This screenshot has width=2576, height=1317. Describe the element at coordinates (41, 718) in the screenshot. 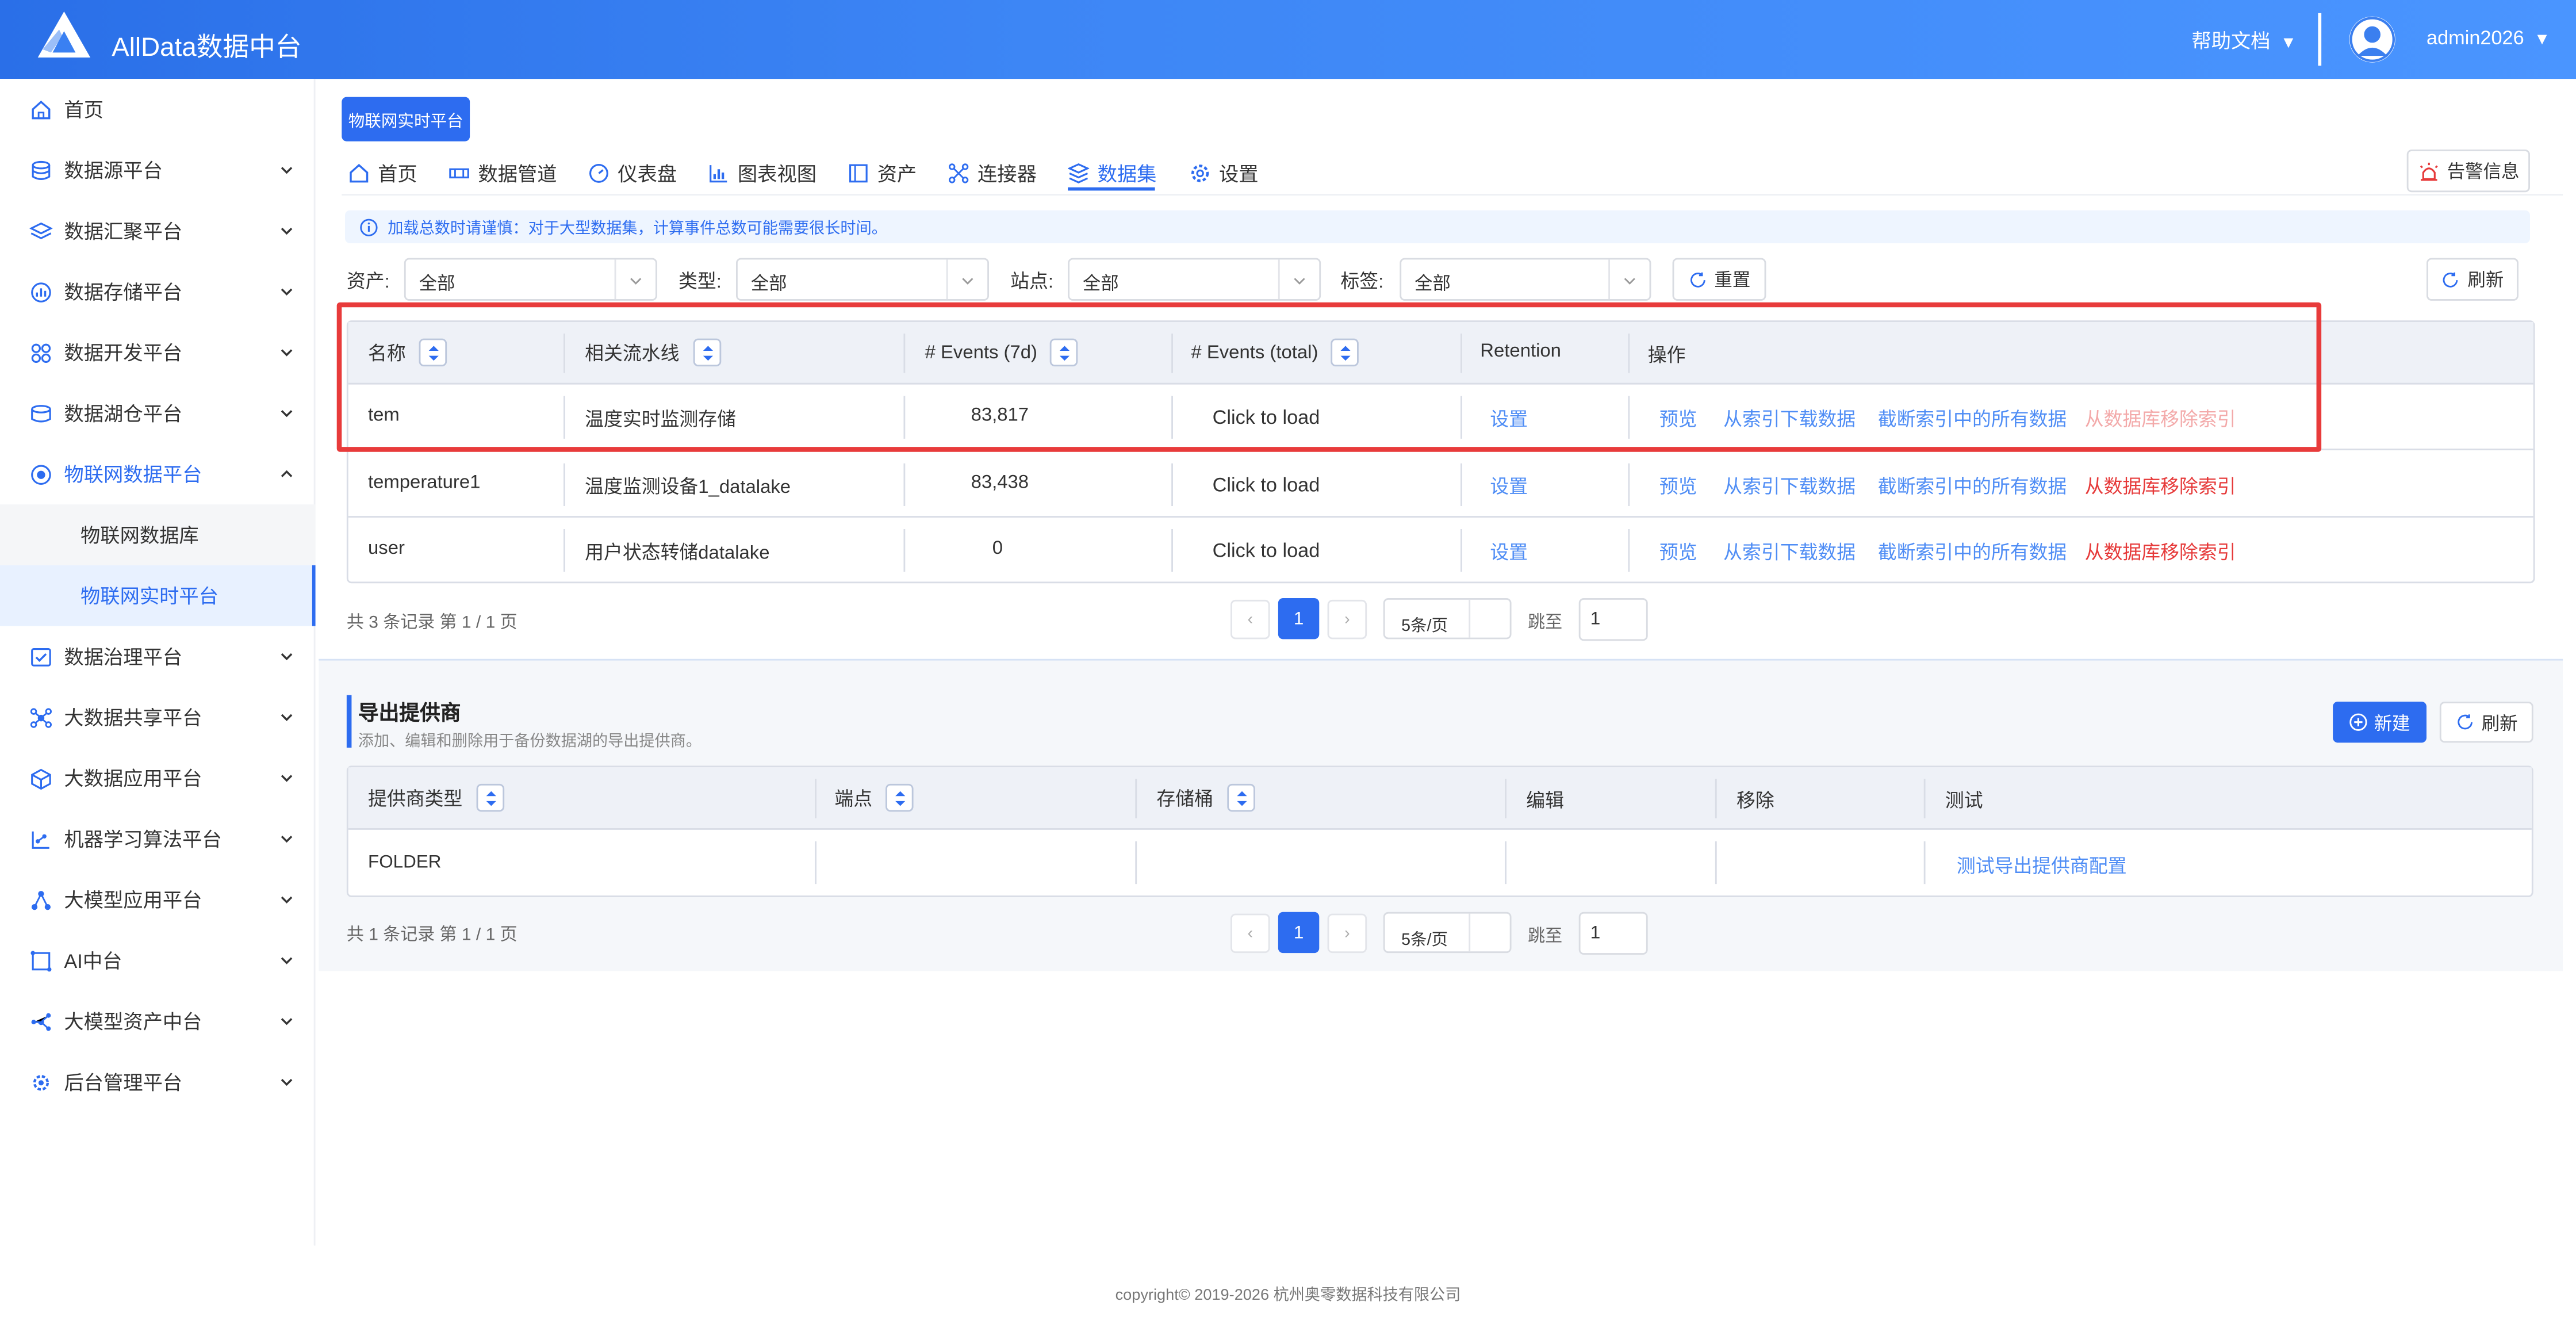

I see `share-icon` at that location.